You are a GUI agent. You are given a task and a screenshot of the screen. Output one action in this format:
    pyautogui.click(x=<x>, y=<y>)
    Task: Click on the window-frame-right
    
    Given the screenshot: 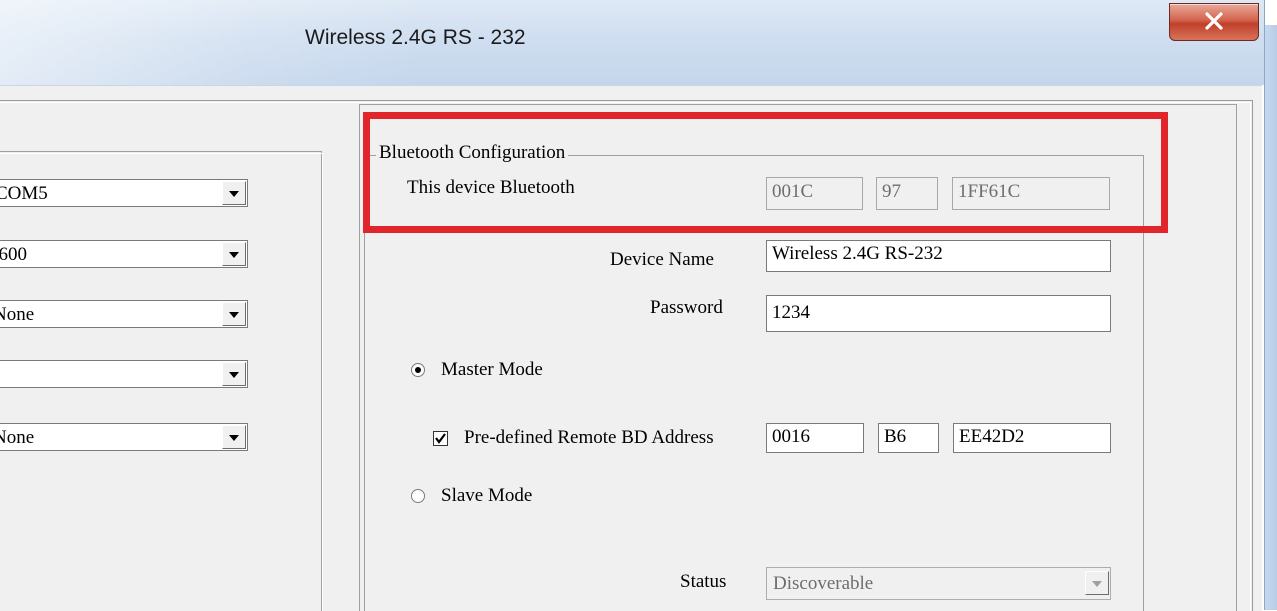 What is the action you would take?
    pyautogui.click(x=1270, y=305)
    